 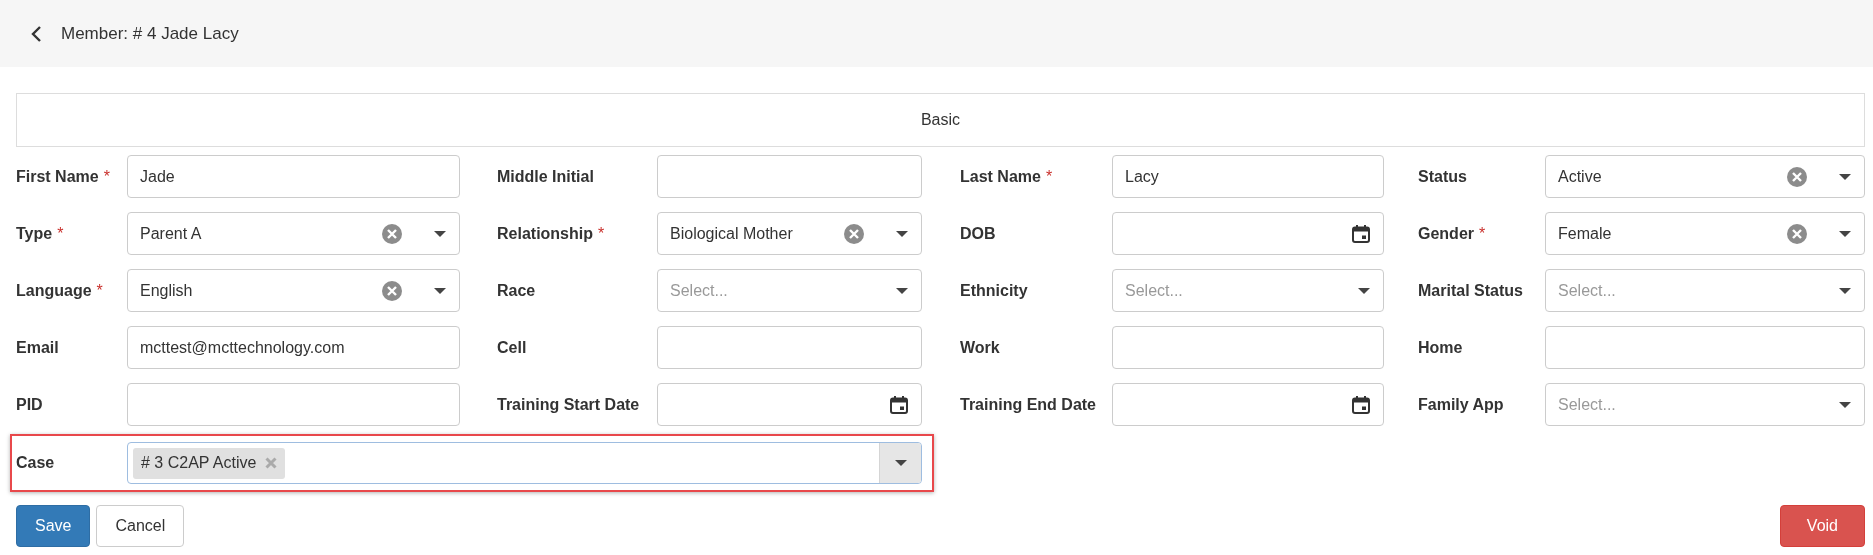 What do you see at coordinates (29, 404) in the screenshot?
I see `field-label: PID` at bounding box center [29, 404].